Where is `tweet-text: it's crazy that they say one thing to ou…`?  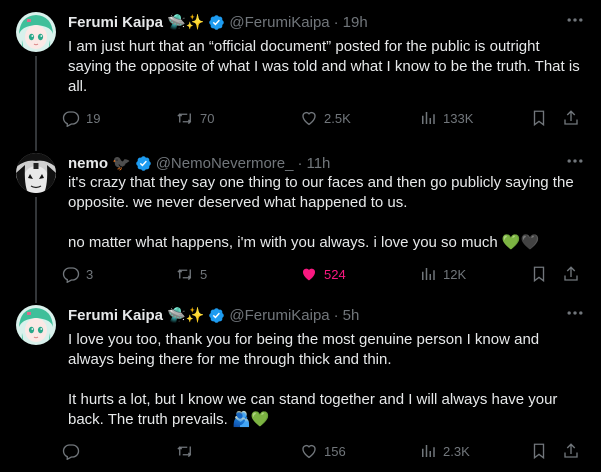
tweet-text: it's crazy that they say one thing to ou… is located at coordinates (325, 213).